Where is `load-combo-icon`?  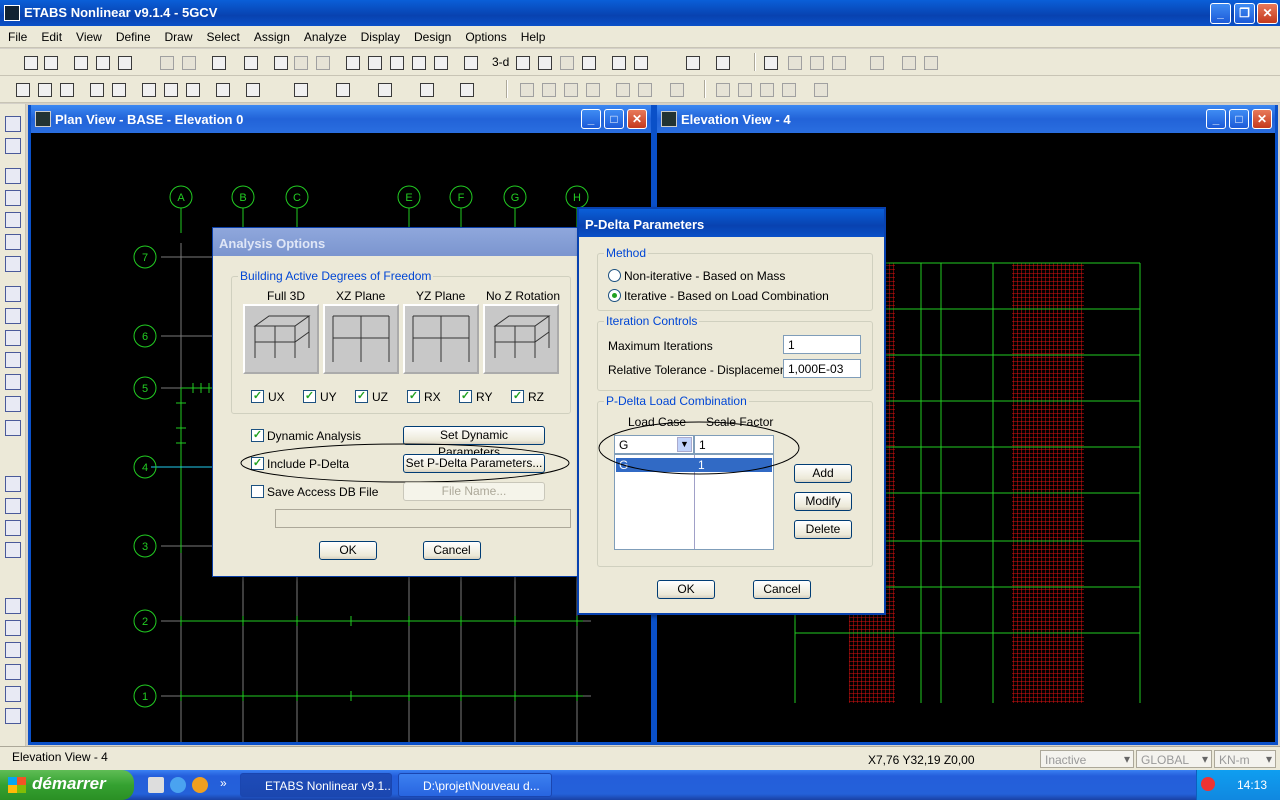
load-combo-icon is located at coordinates (252, 89).